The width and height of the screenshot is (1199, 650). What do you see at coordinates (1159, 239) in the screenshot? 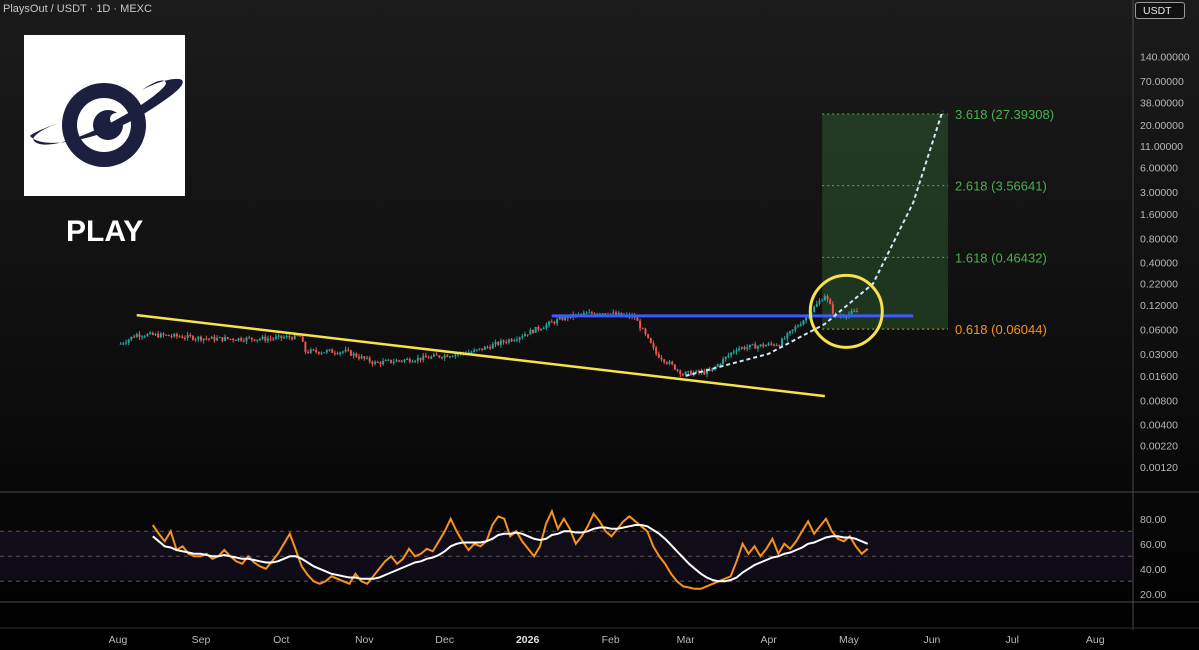
I see `price-tick-label: 0.80000` at bounding box center [1159, 239].